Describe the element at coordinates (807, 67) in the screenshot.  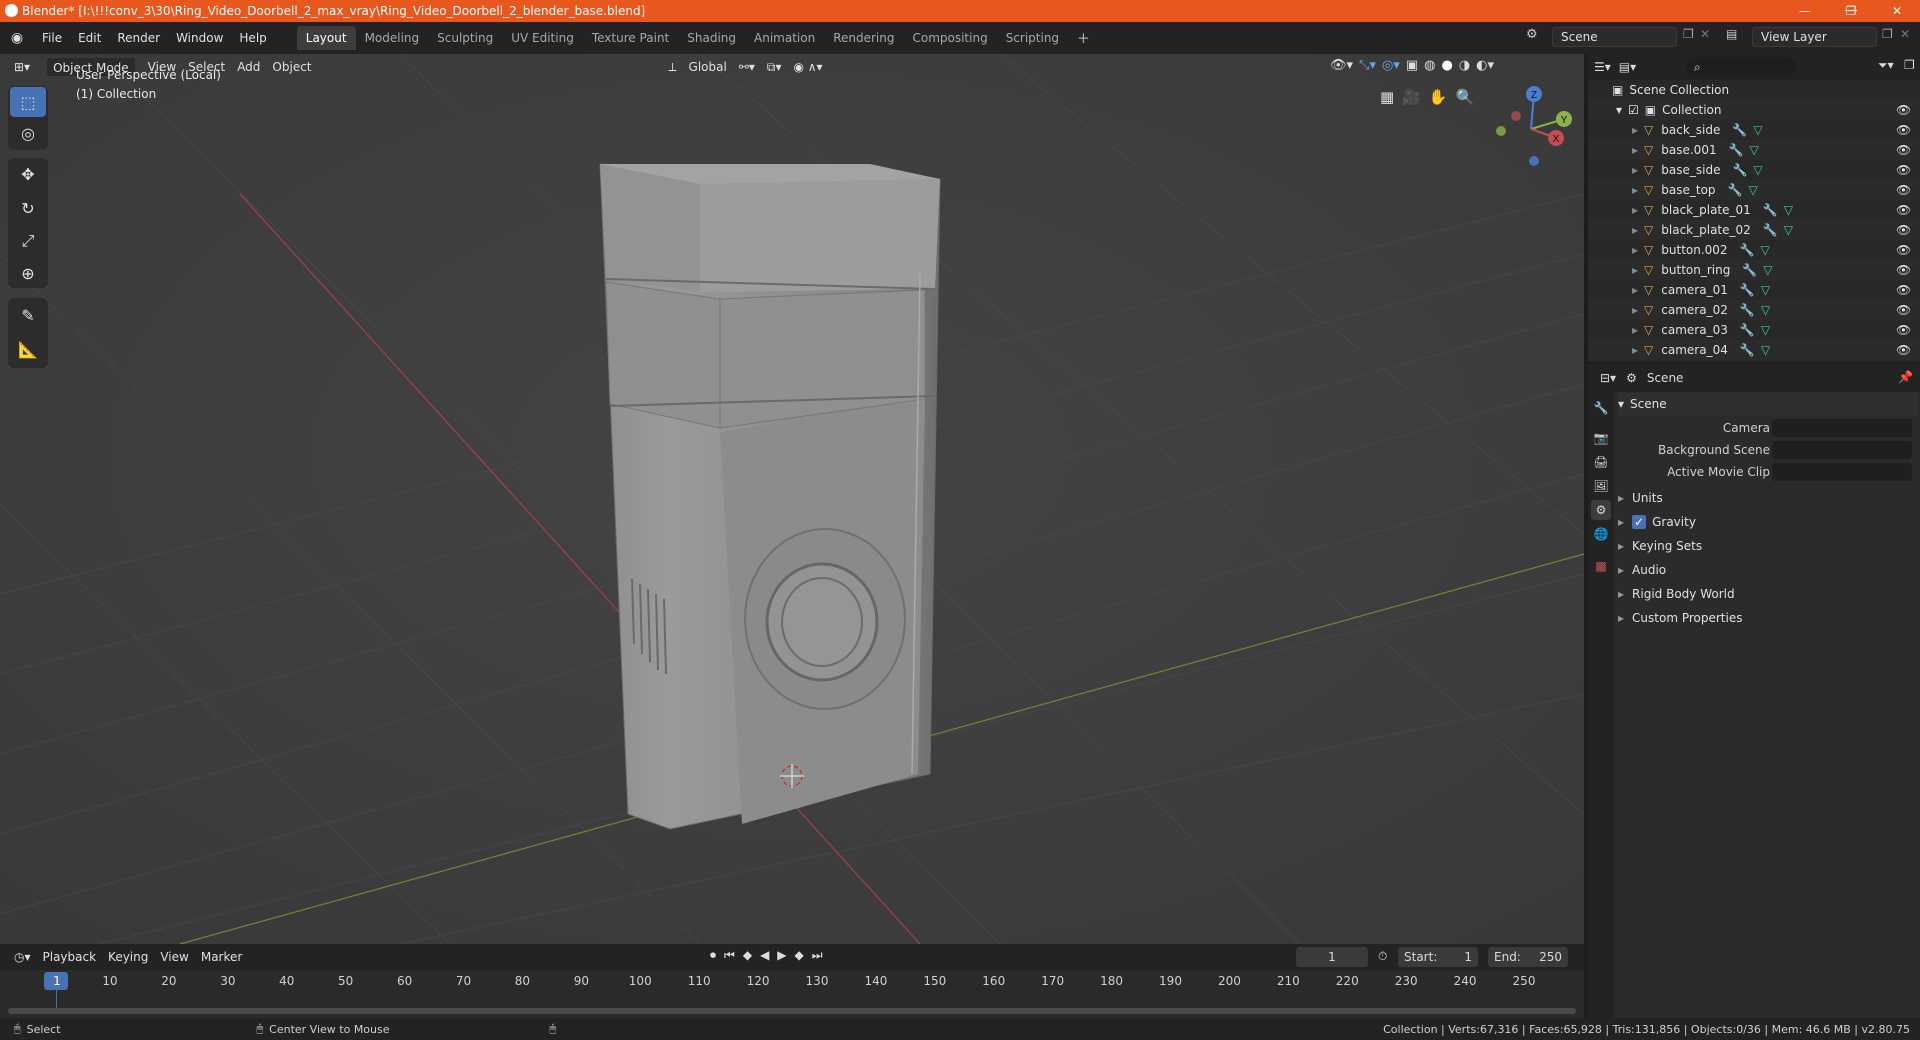
I see `proportional-edit-icon: ◉ ∧▾` at that location.